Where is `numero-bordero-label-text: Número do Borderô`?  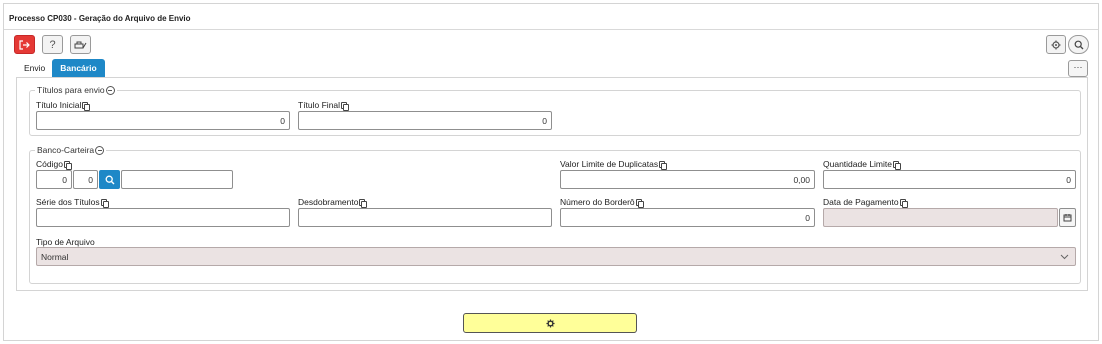
numero-bordero-label-text: Número do Borderô is located at coordinates (597, 202).